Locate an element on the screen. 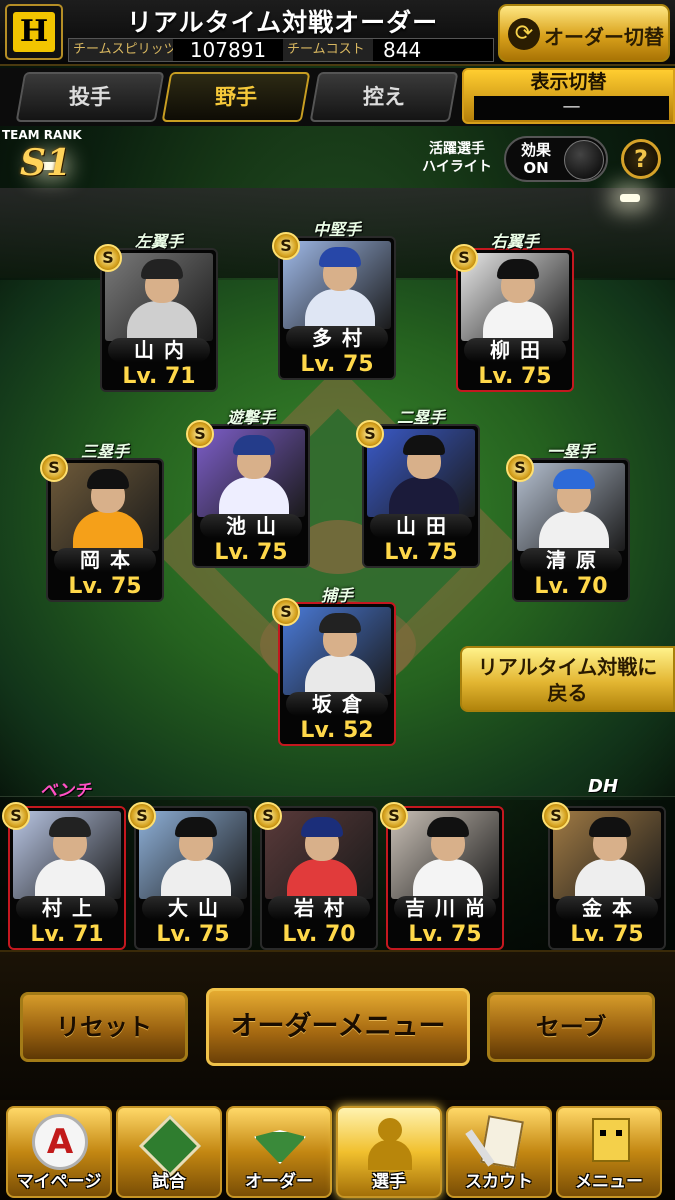 This screenshot has height=1200, width=675. bench-player-card: S 大山 Lv. 75 is located at coordinates (190, 876).